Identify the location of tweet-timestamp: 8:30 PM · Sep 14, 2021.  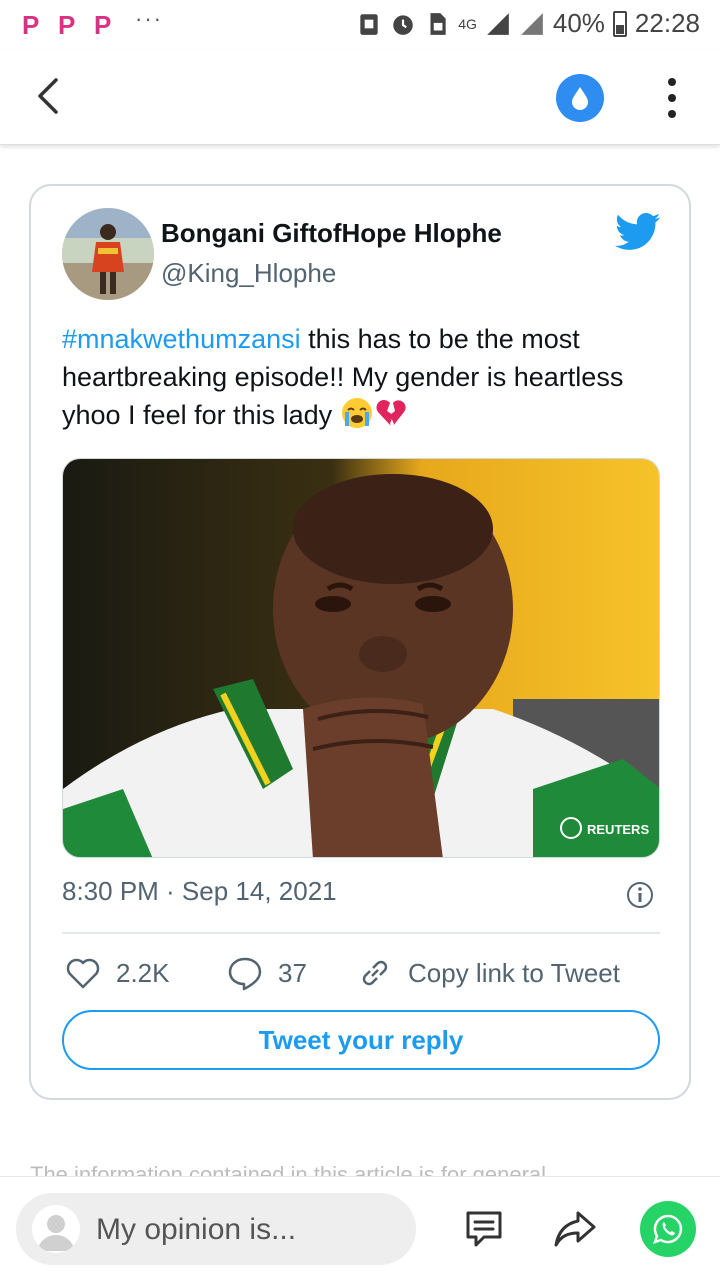
(199, 891).